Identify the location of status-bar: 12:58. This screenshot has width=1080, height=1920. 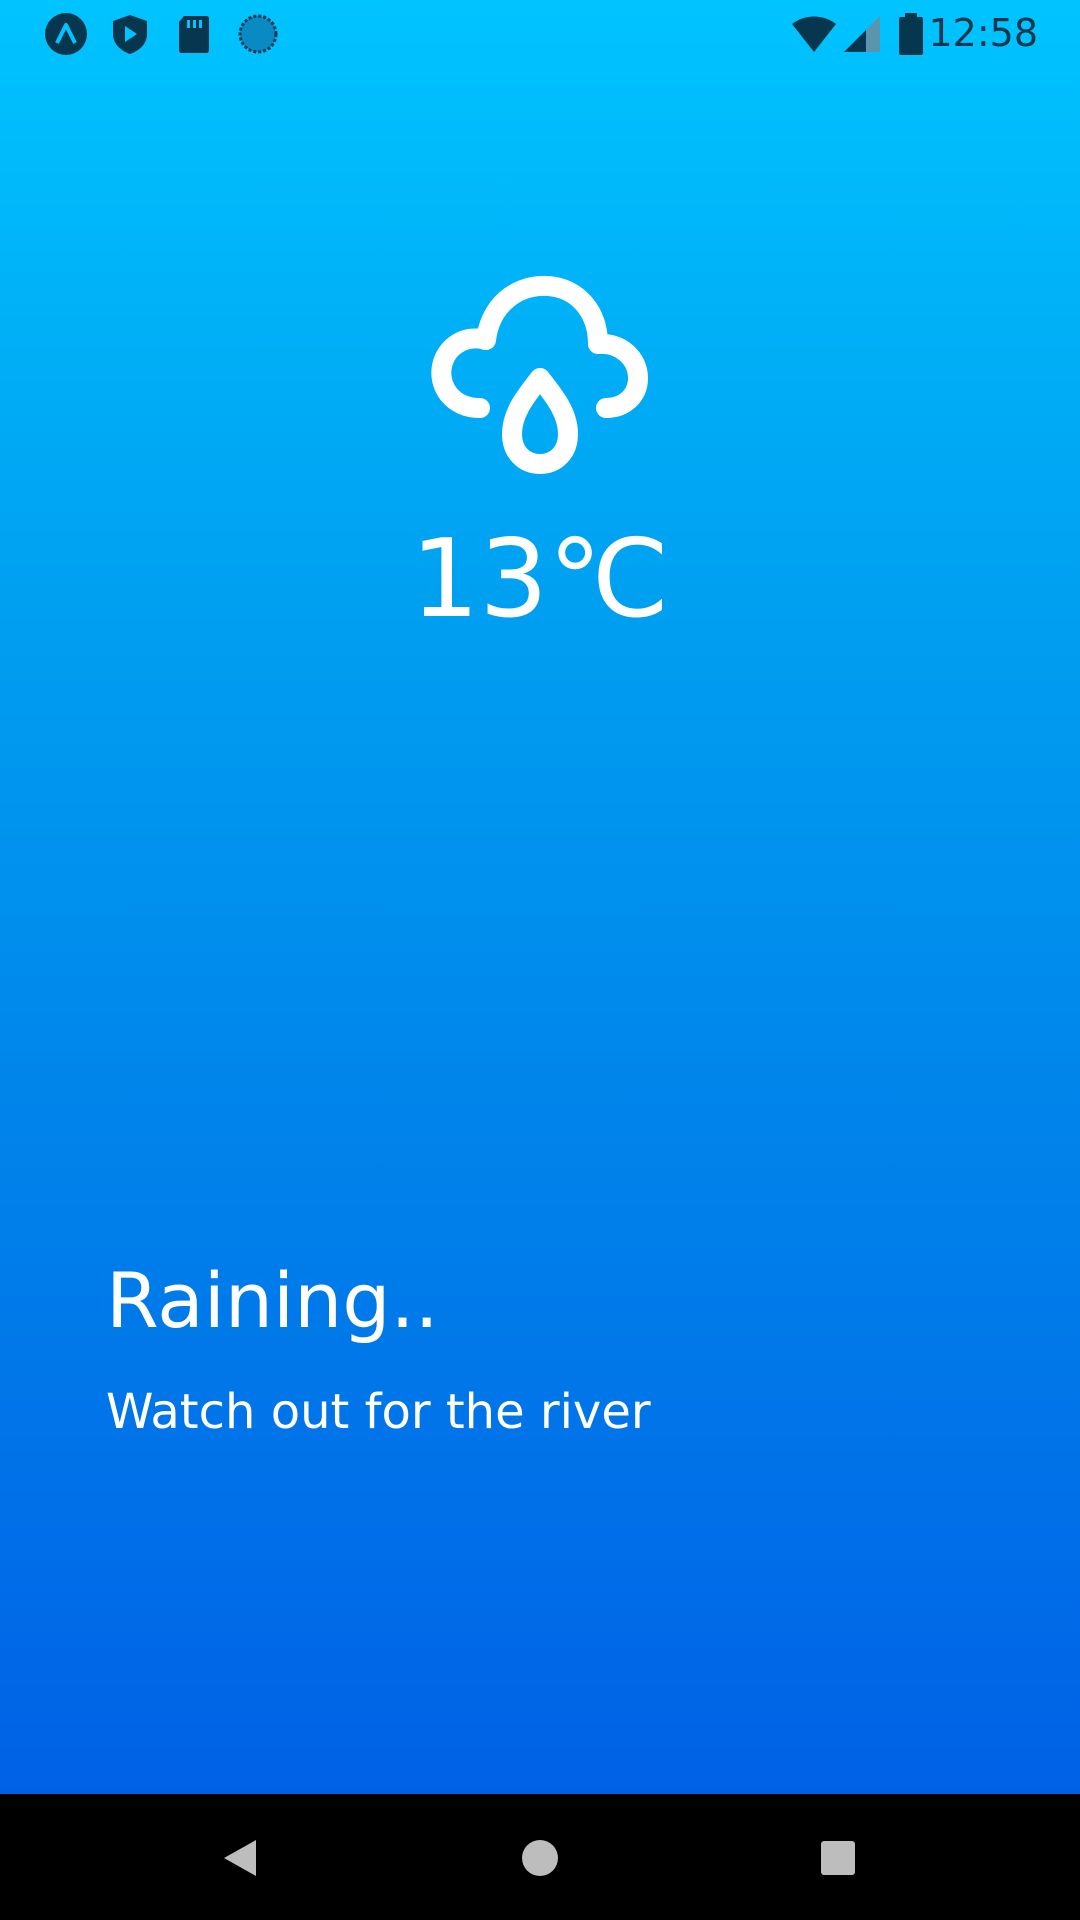
(540, 33).